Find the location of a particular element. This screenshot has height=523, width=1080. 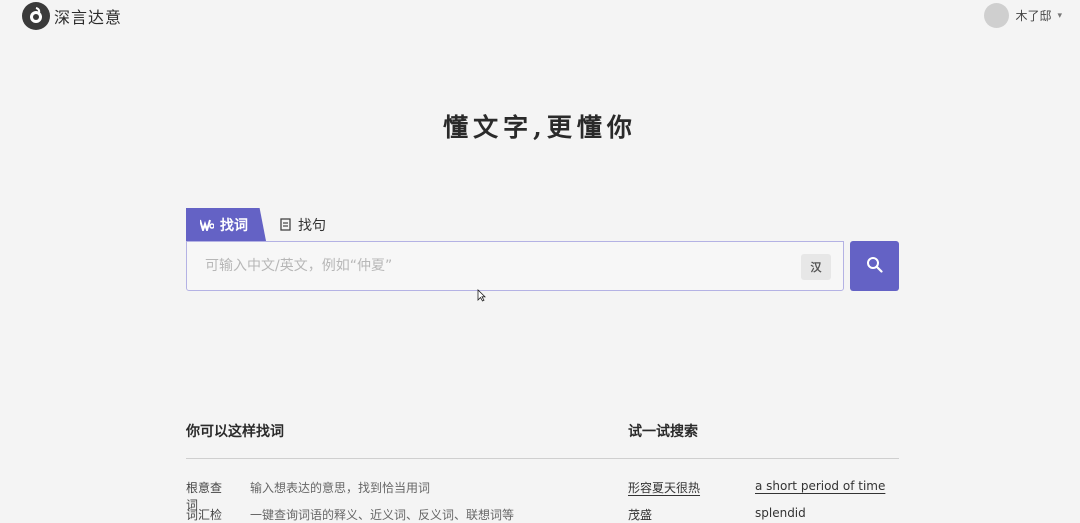

search-input is located at coordinates (487, 266).